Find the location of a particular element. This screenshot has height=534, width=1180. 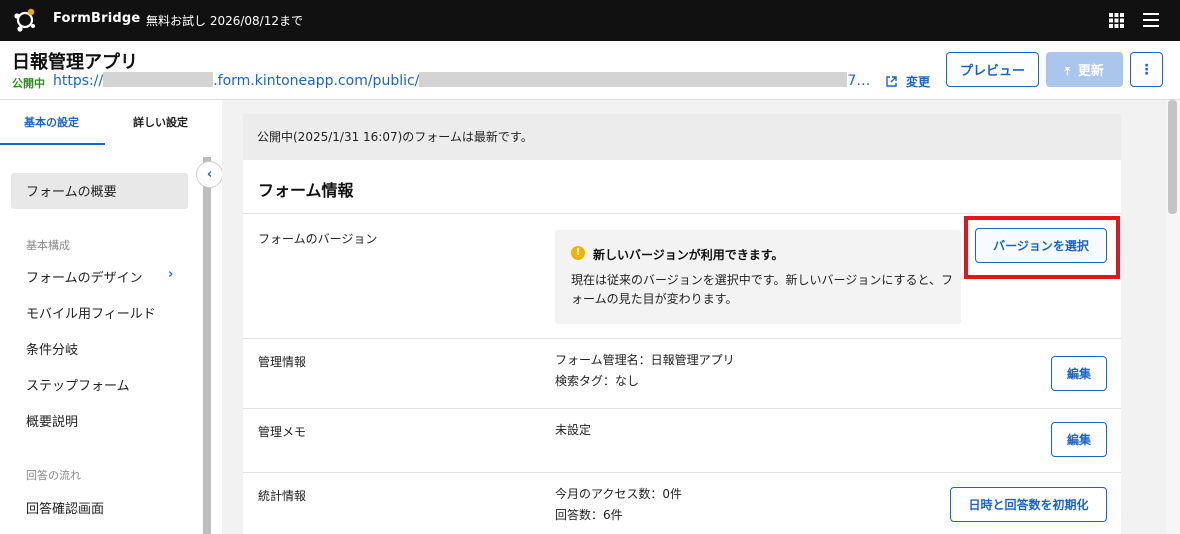

top-bar: FormBridge 無料お試し 2026/08/12まで is located at coordinates (590, 20).